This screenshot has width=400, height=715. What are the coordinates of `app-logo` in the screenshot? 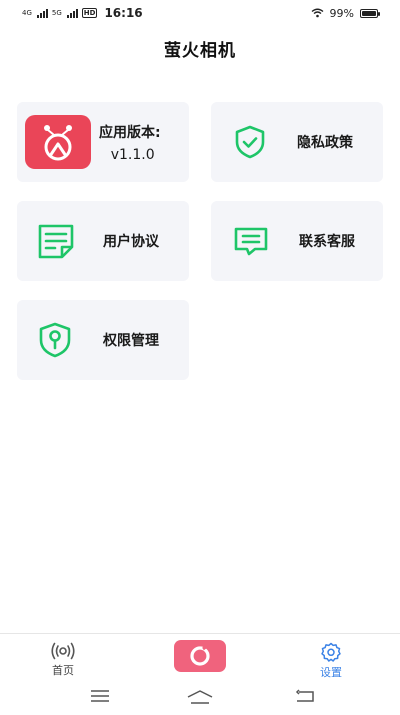 It's located at (58, 142).